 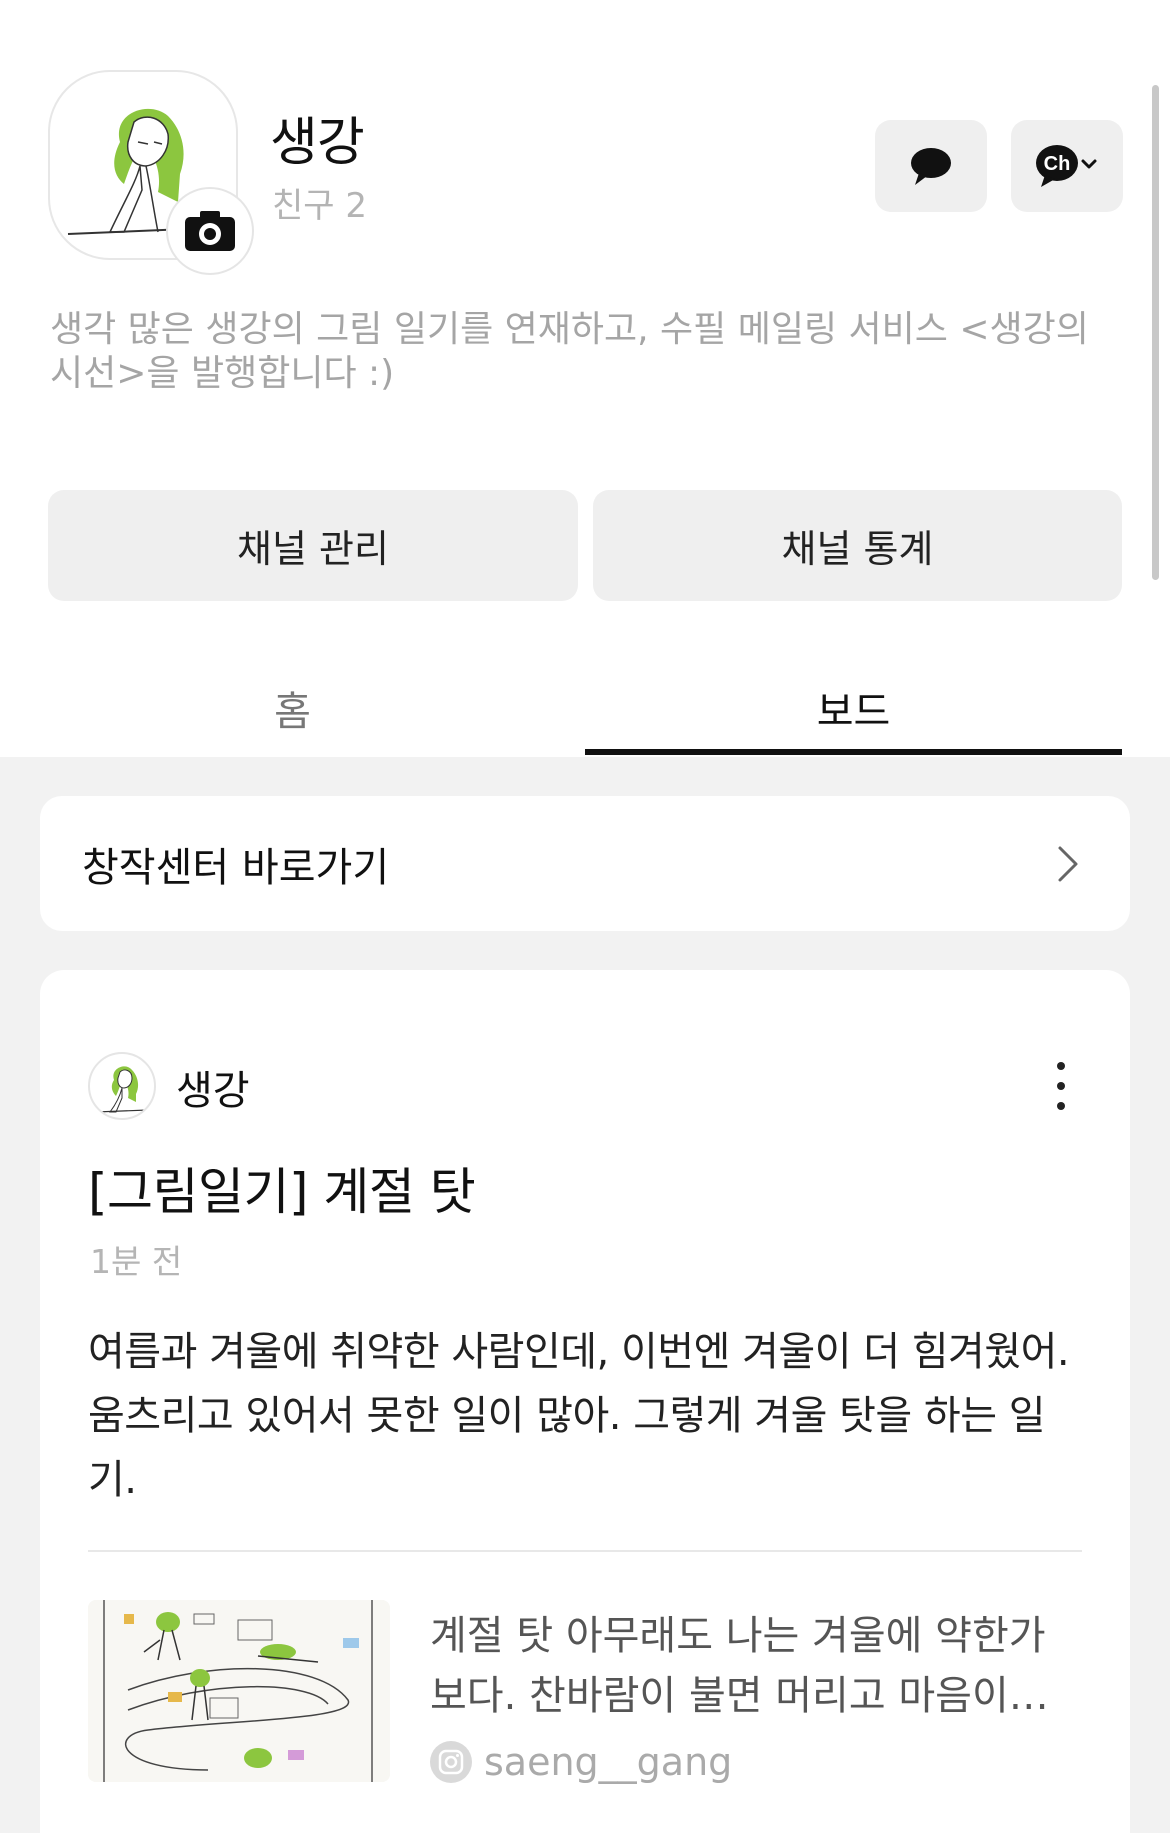 I want to click on creator-center-label: 창작센터 바로가기, so click(x=236, y=867).